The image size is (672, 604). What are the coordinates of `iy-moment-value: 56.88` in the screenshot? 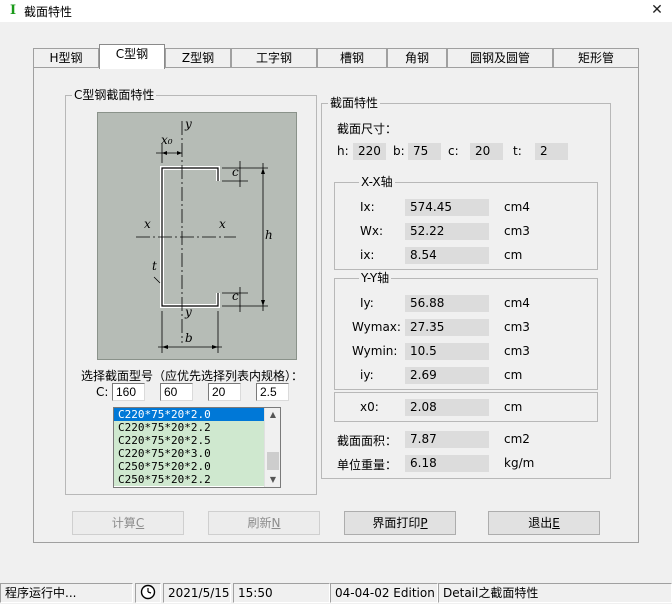 It's located at (447, 303).